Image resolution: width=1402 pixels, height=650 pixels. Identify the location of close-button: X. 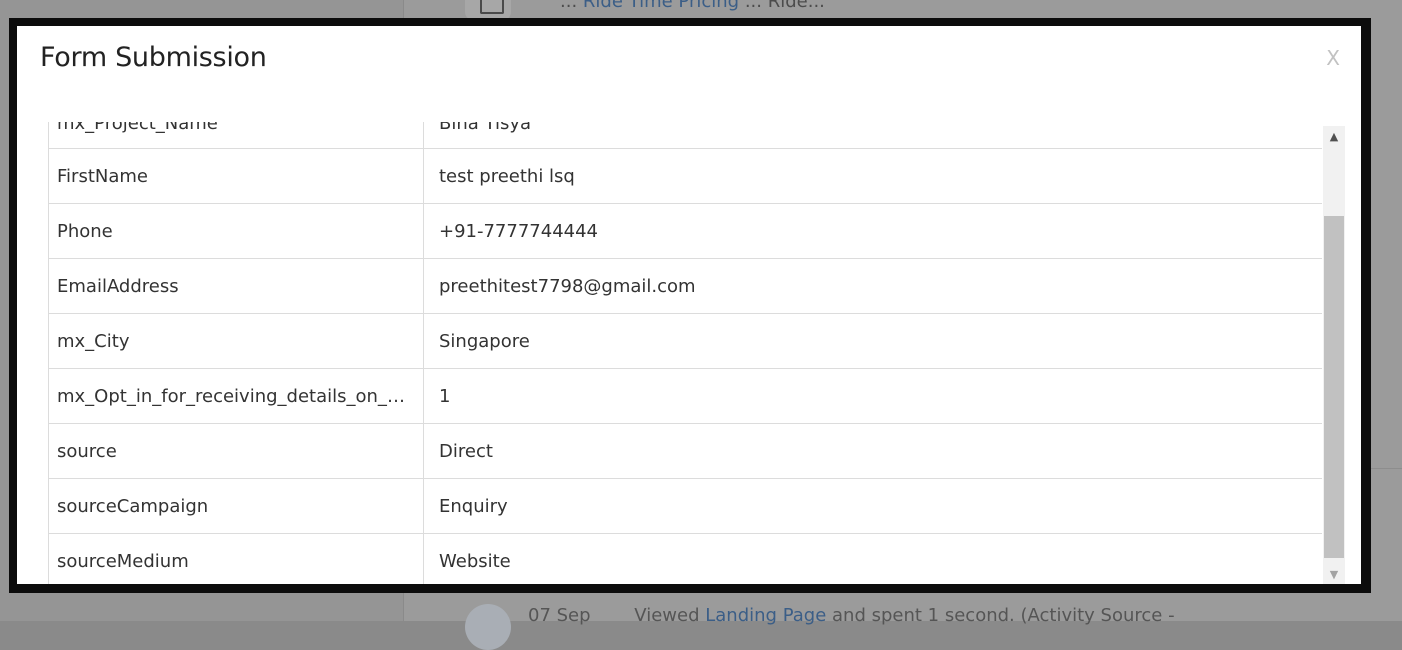
(1333, 58).